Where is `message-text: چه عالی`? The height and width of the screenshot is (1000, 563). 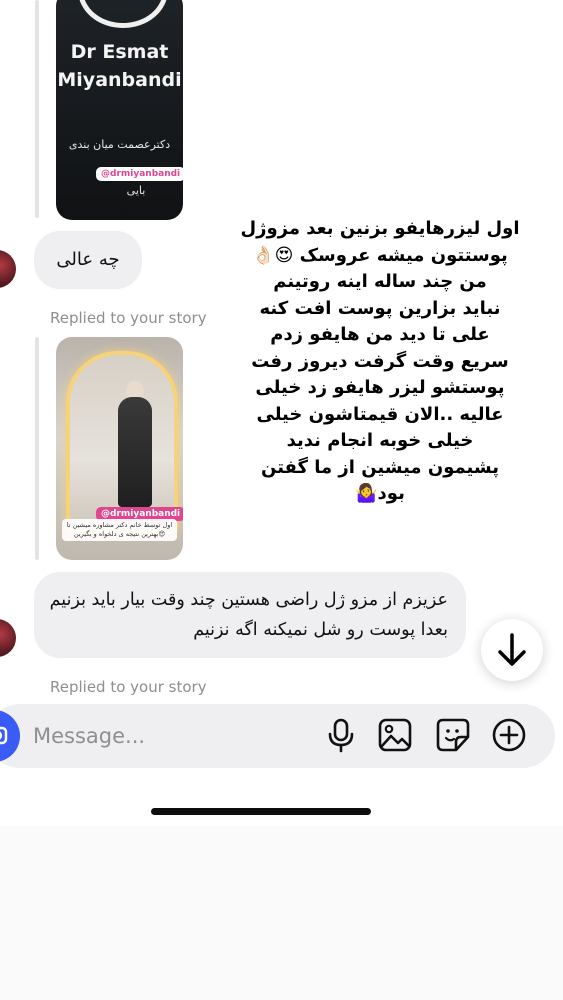
message-text: چه عالی is located at coordinates (88, 259).